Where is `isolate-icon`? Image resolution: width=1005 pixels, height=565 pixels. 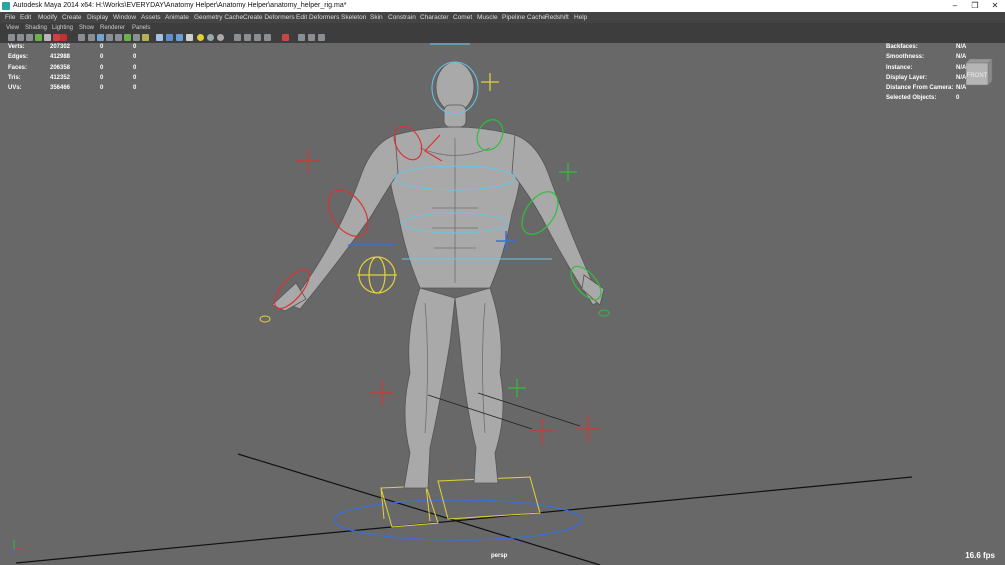
isolate-icon is located at coordinates (145, 37).